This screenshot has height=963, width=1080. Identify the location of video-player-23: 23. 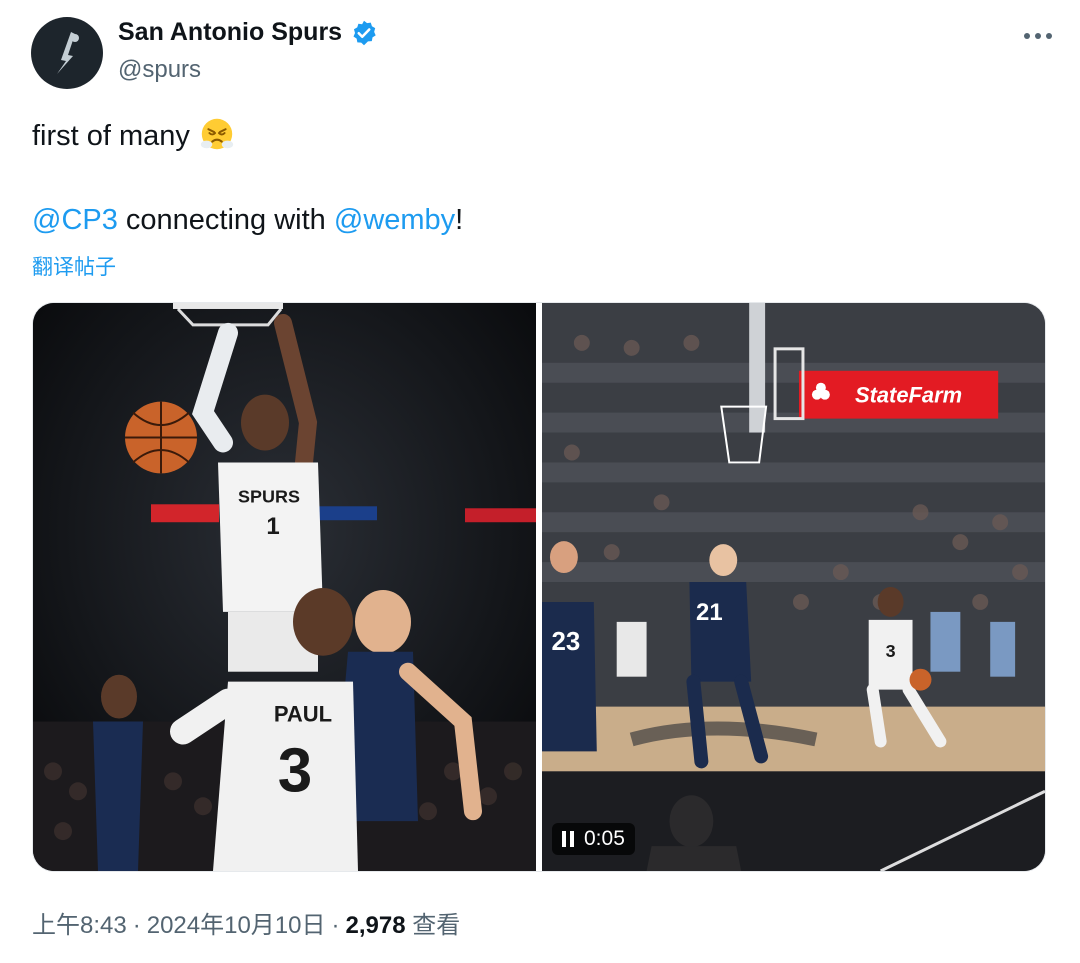
(566, 642).